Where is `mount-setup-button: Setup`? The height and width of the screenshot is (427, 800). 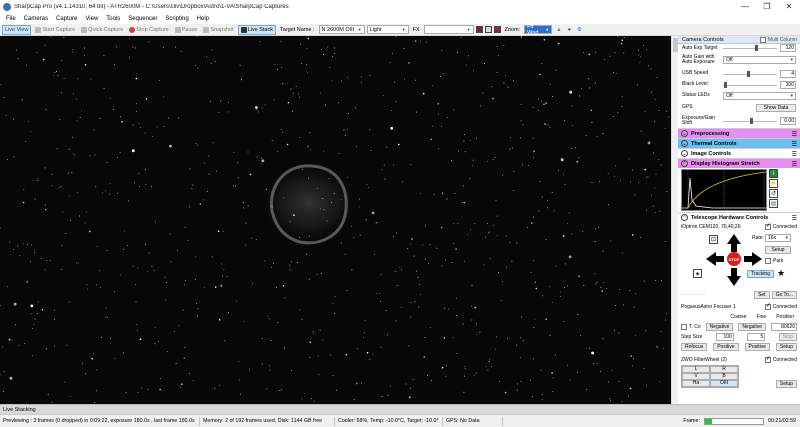 mount-setup-button: Setup is located at coordinates (778, 250).